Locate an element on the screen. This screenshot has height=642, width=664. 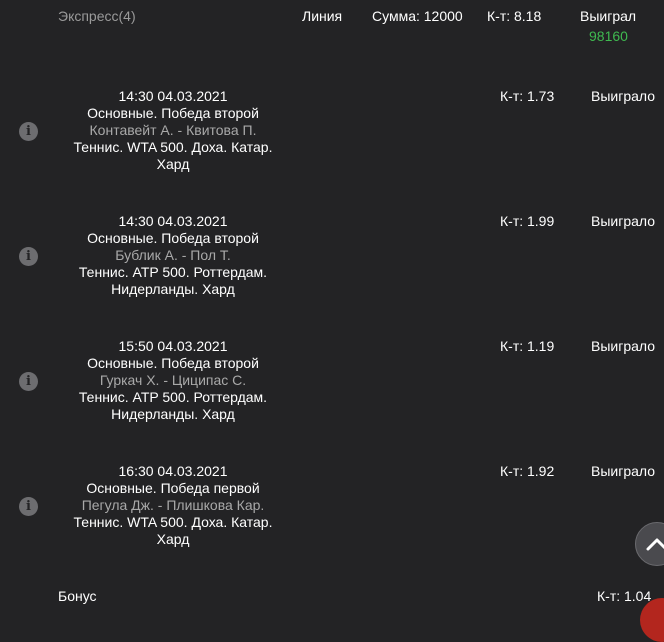
floating-action-button is located at coordinates (652, 620).